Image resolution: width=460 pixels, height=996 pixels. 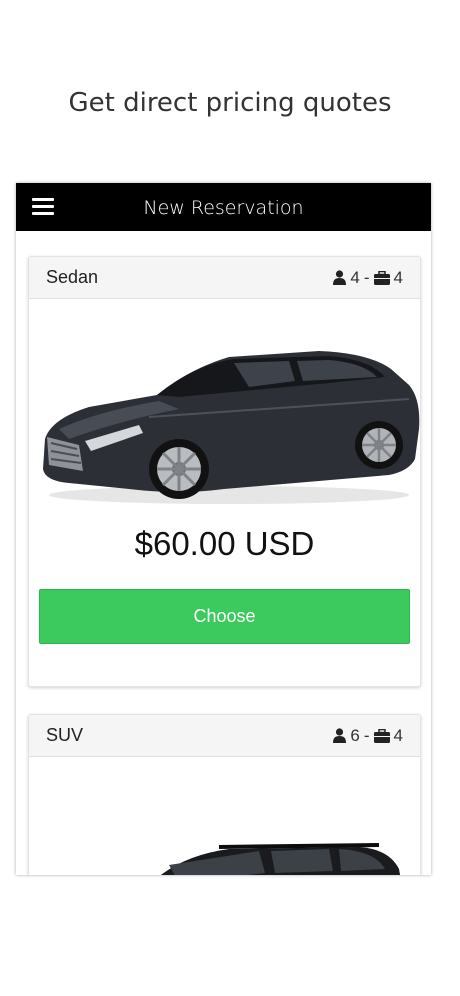 What do you see at coordinates (224, 543) in the screenshot?
I see `vehicle-price: $60.00 USD` at bounding box center [224, 543].